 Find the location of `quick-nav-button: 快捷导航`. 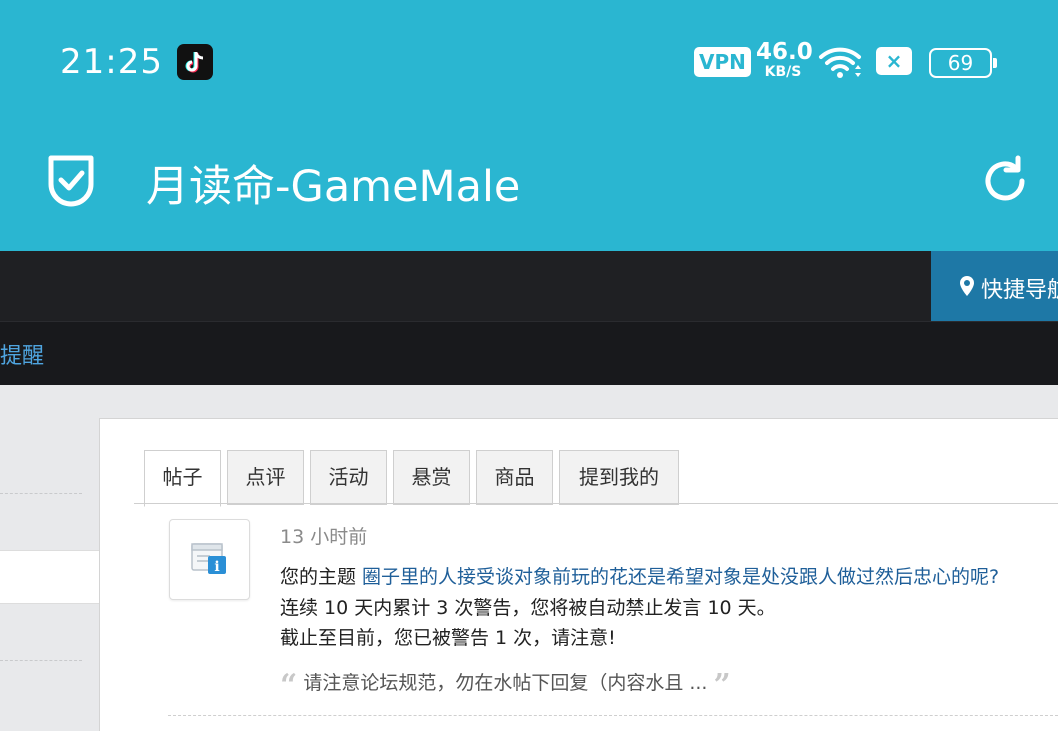

quick-nav-button: 快捷导航 is located at coordinates (994, 286).